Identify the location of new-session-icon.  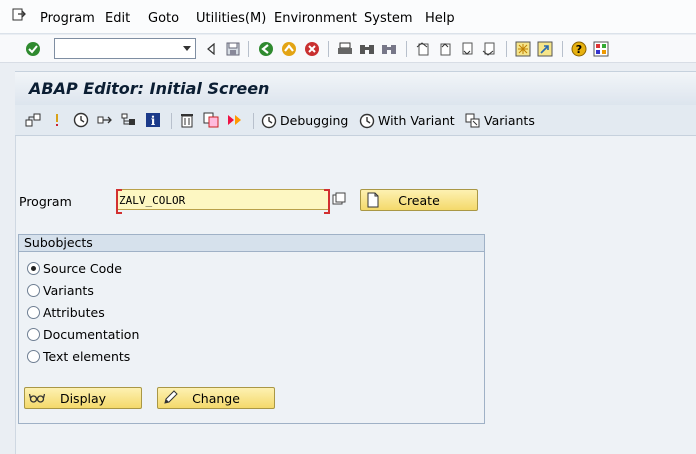
(523, 49).